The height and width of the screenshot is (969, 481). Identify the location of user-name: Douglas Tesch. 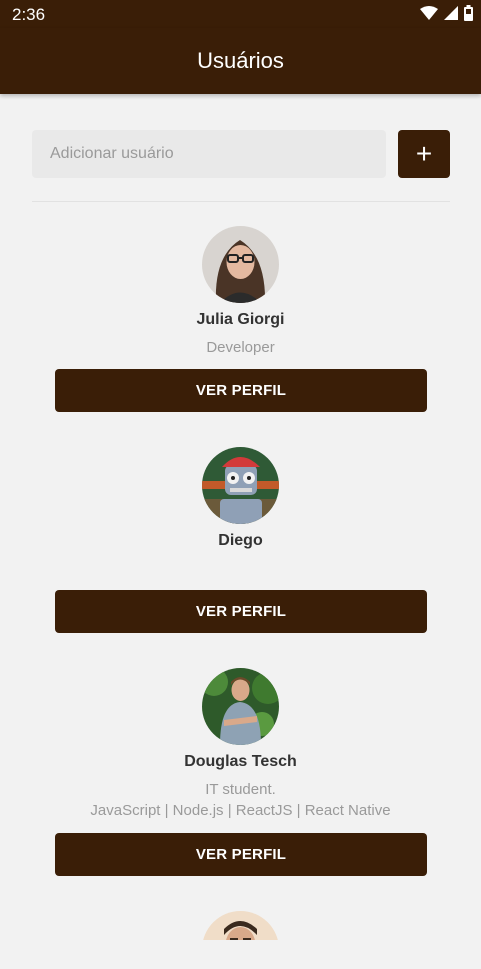
(240, 761).